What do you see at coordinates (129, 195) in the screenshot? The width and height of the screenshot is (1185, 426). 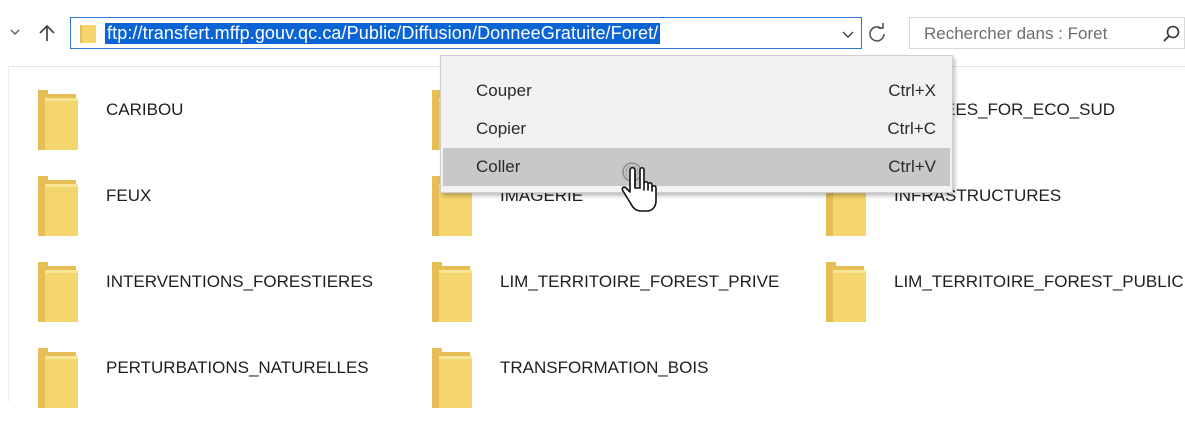 I see `folder-name: FEUX` at bounding box center [129, 195].